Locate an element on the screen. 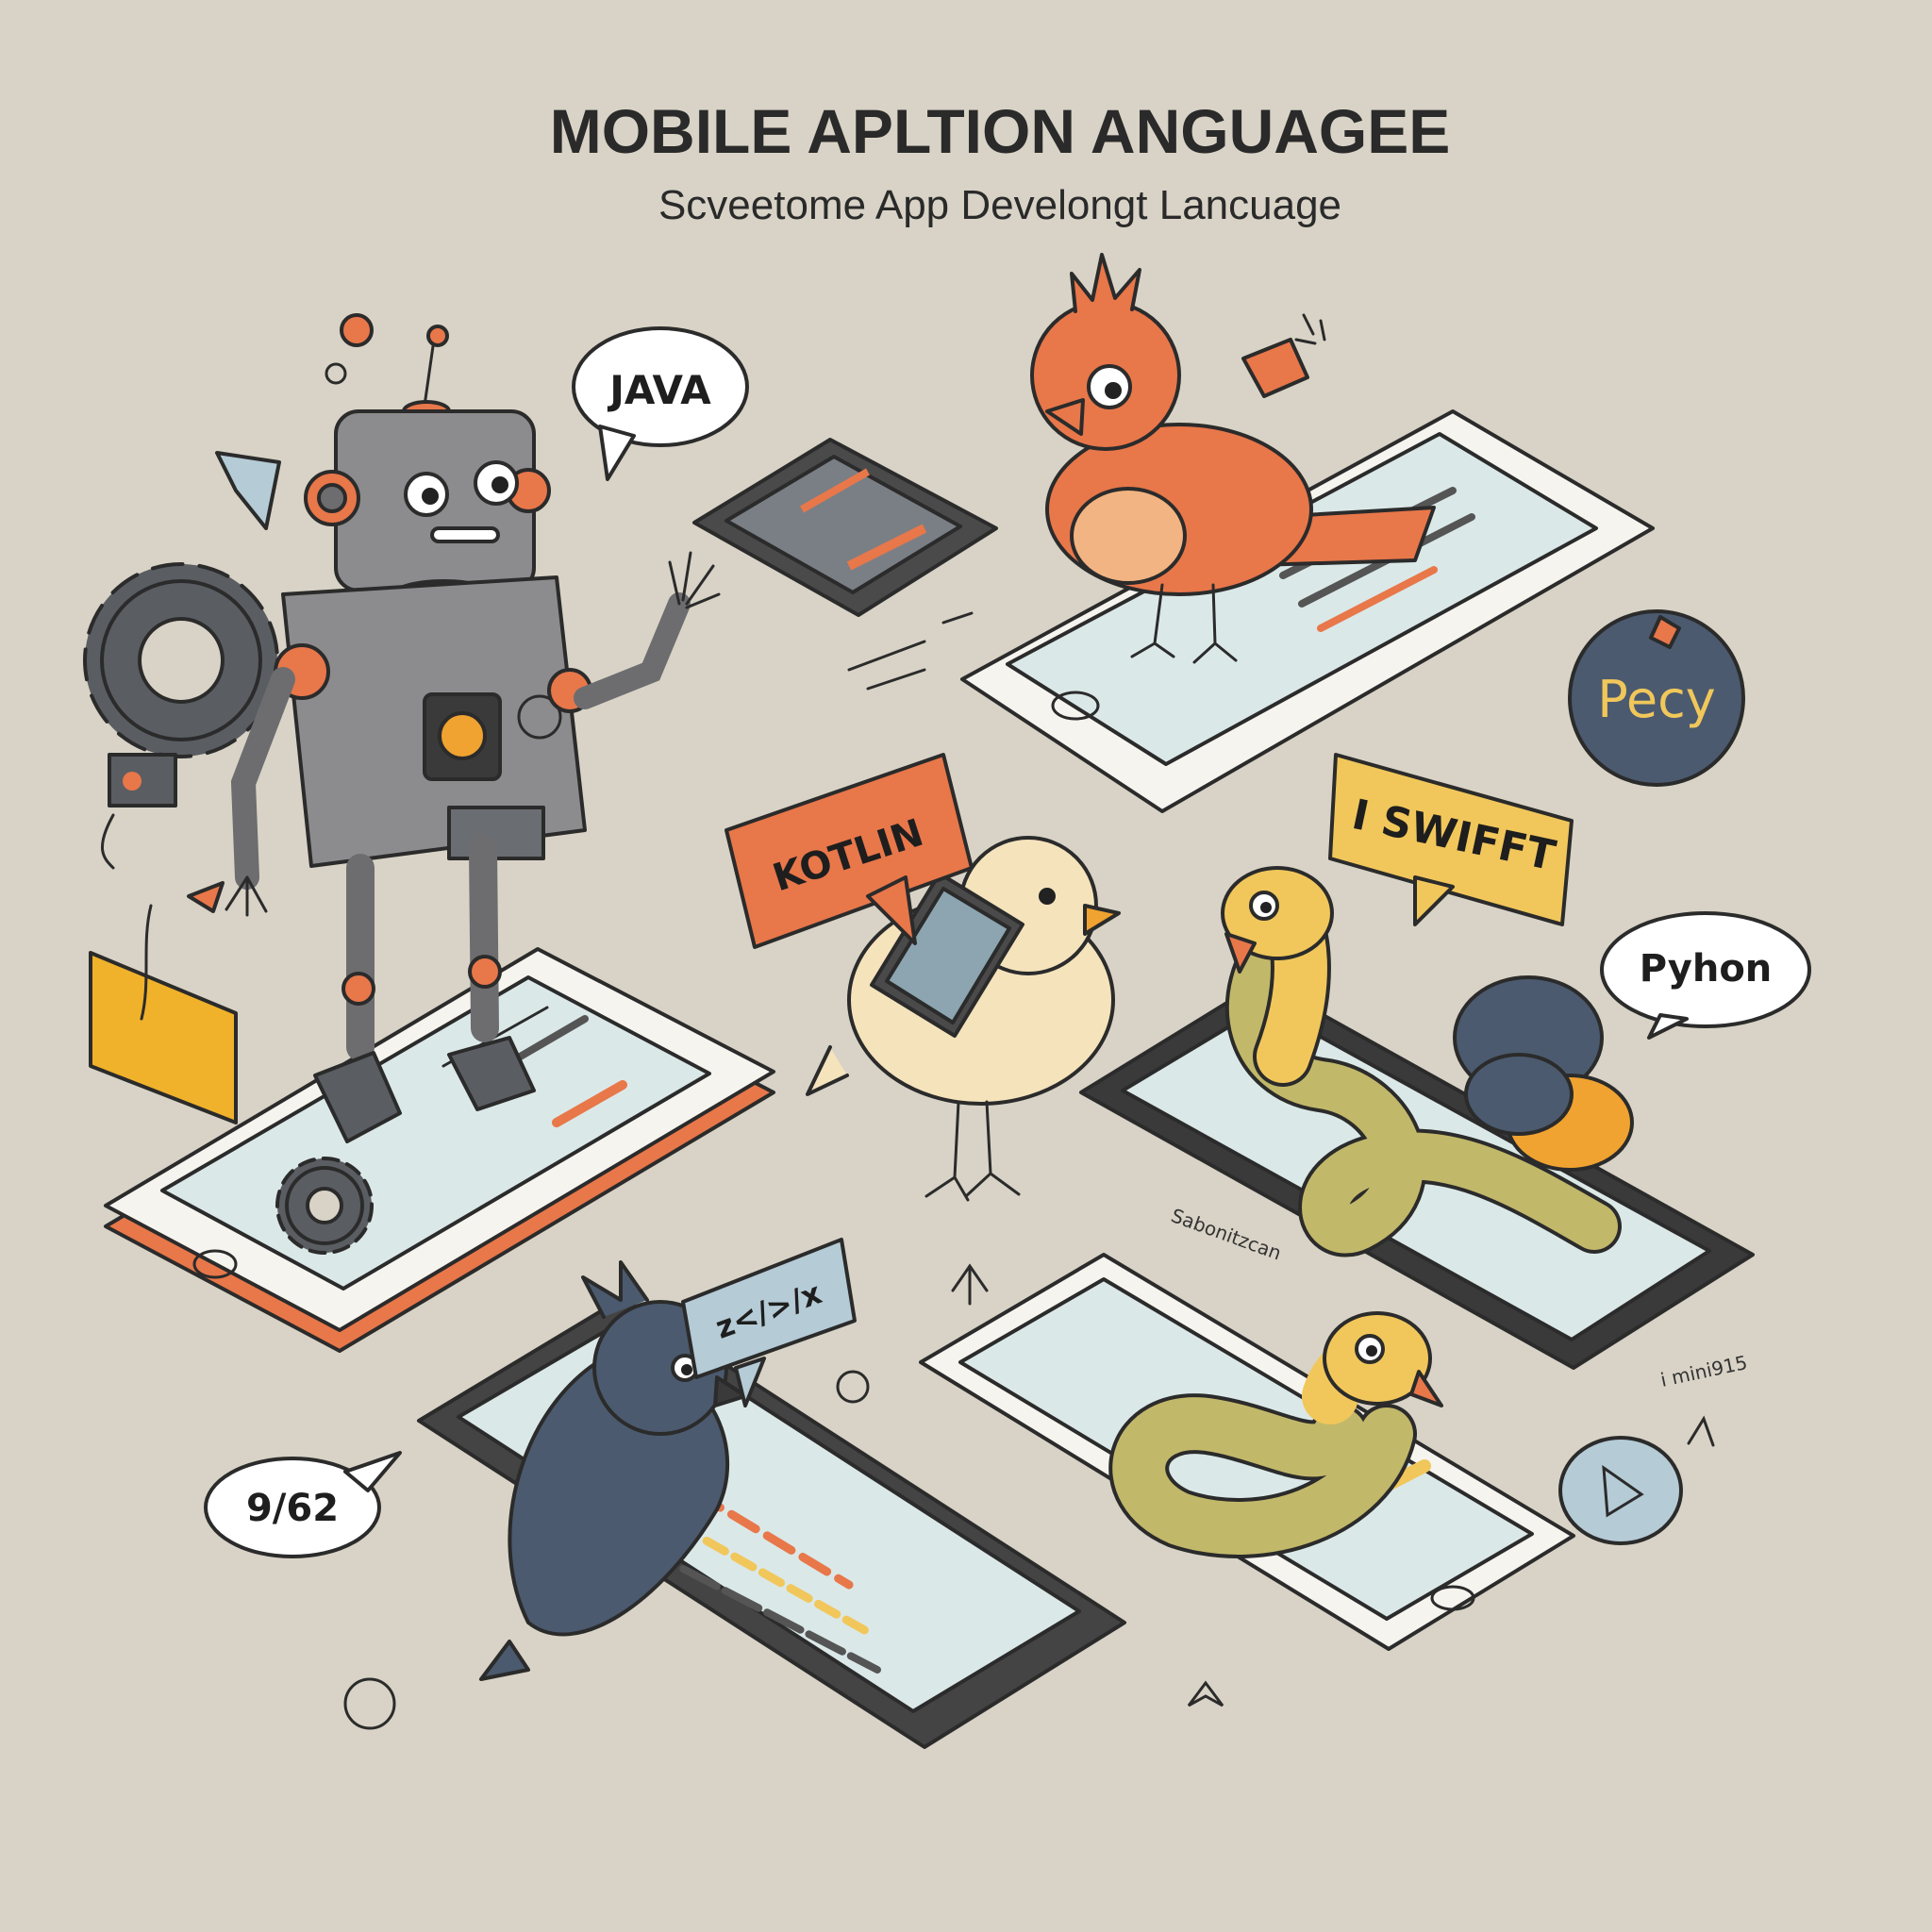  pecy-label: Pecy is located at coordinates (1657, 699).